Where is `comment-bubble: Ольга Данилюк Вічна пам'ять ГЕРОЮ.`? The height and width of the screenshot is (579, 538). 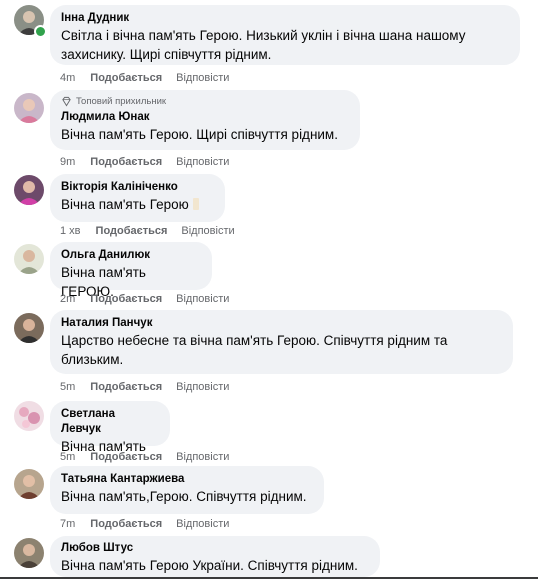 comment-bubble: Ольга Данилюк Вічна пам'ять ГЕРОЮ. is located at coordinates (131, 270).